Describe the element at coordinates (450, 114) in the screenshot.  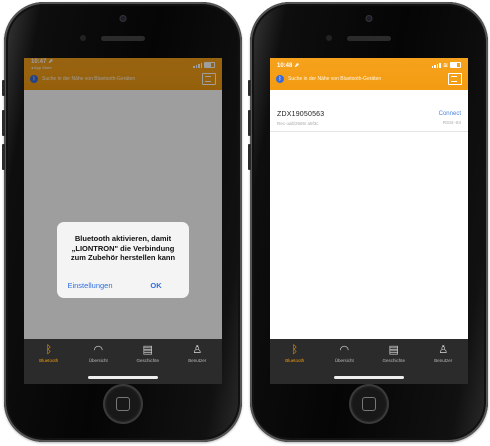
I see `connect-button: Connect` at that location.